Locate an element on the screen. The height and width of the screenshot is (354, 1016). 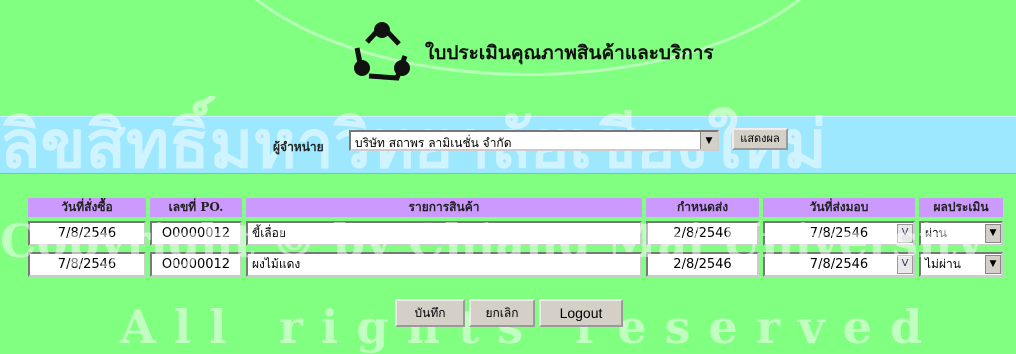
col-due: กำหนดส่ง is located at coordinates (702, 207).